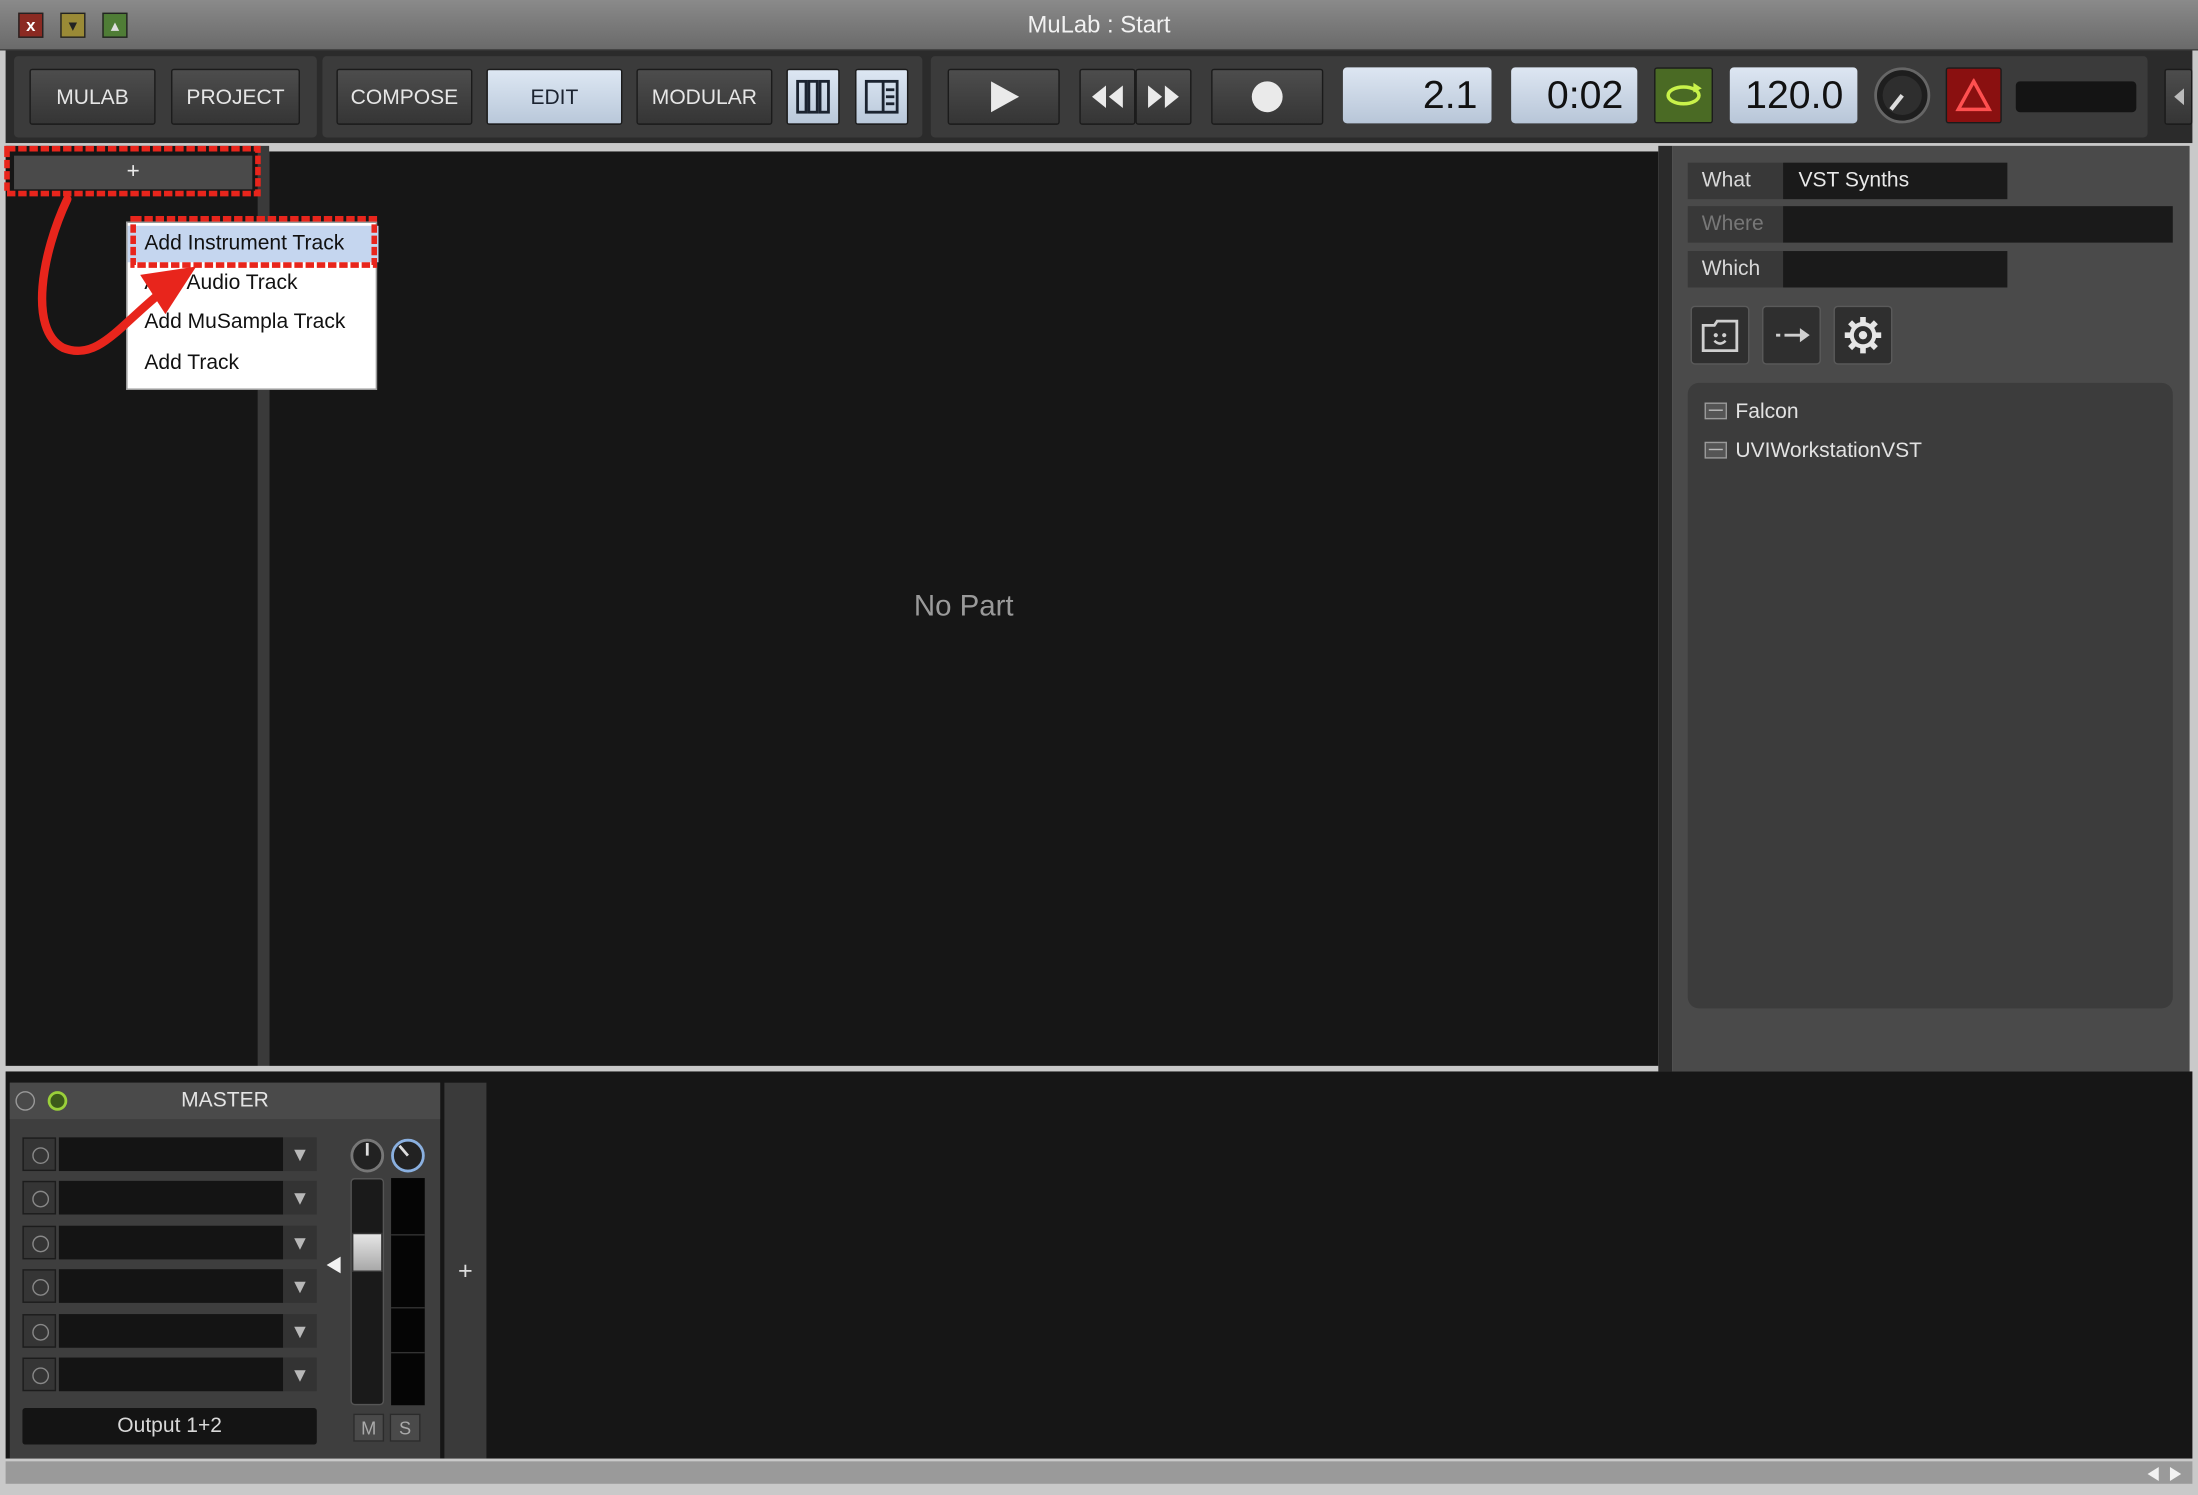 The width and height of the screenshot is (2198, 1495). I want to click on smiley-folder-icon, so click(1720, 336).